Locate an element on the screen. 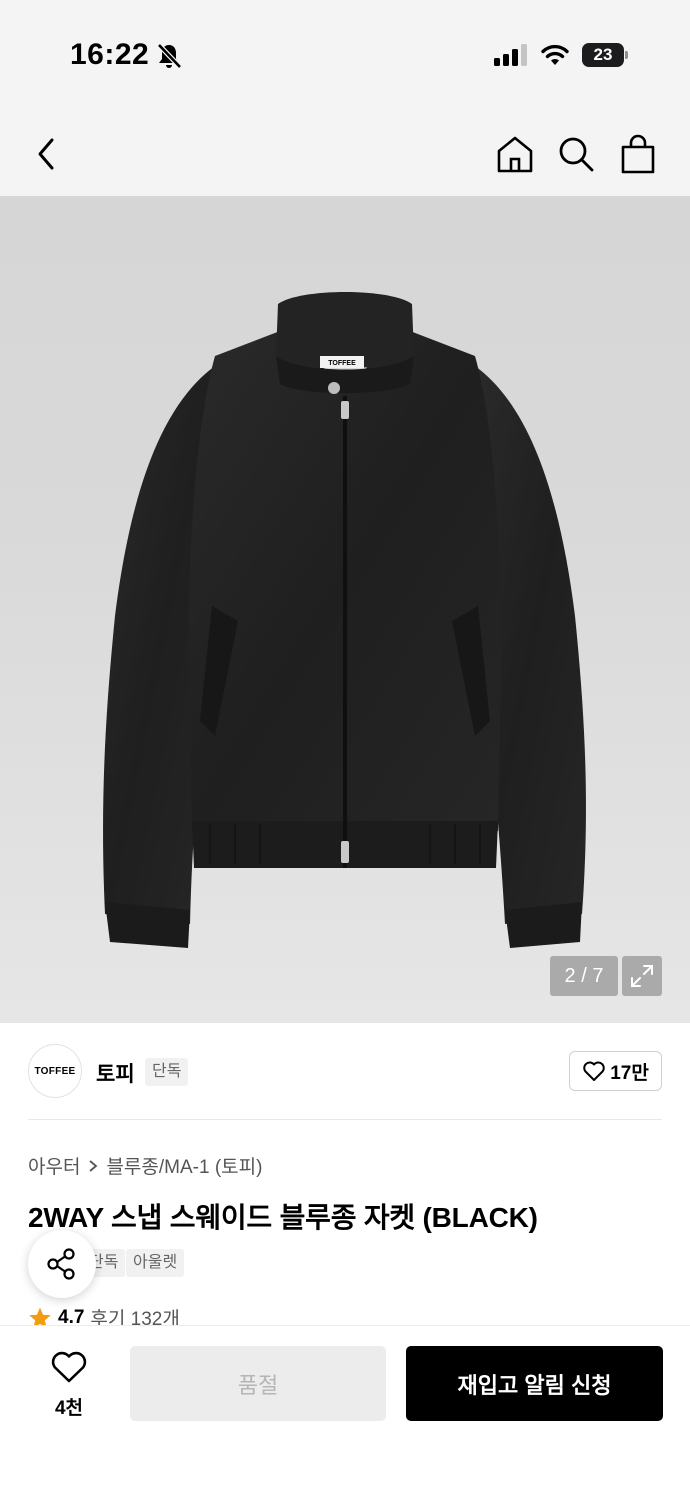  home-icon is located at coordinates (515, 154).